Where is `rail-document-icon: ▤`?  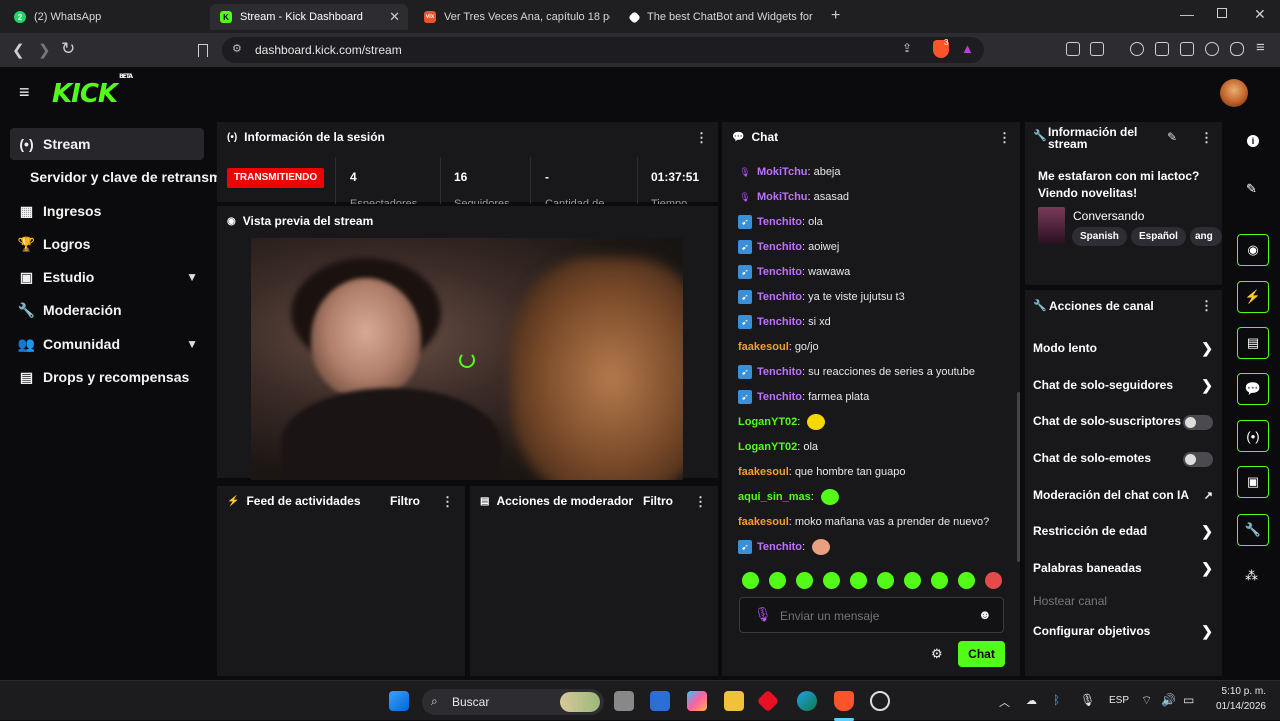 rail-document-icon: ▤ is located at coordinates (1253, 343).